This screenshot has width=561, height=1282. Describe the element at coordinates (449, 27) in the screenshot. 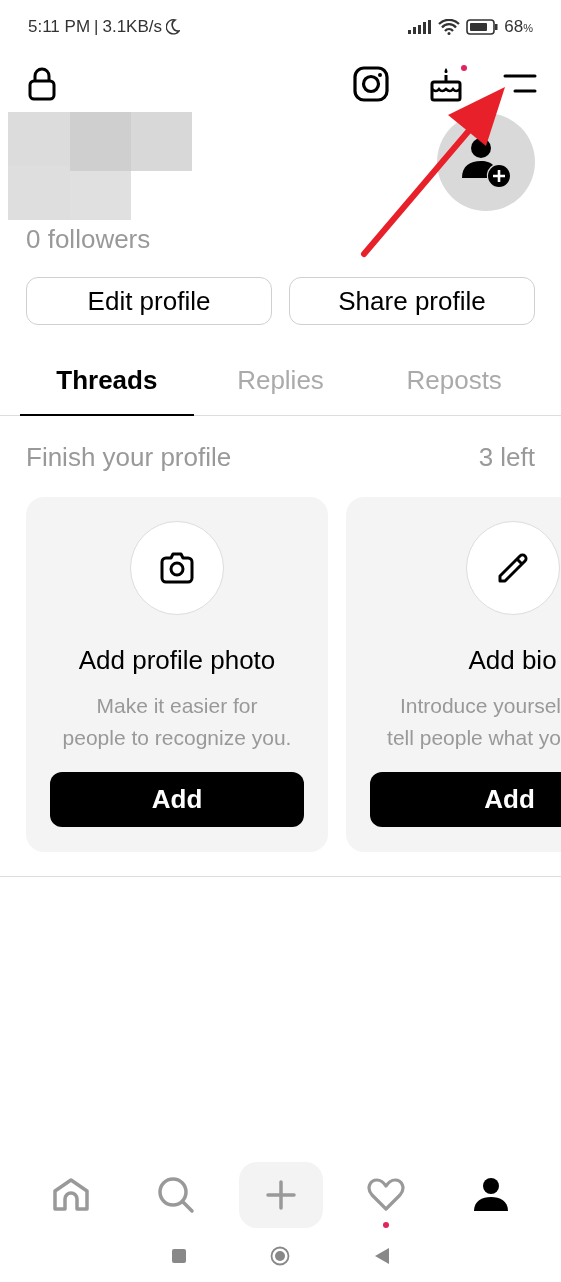

I see `wifi-icon` at that location.